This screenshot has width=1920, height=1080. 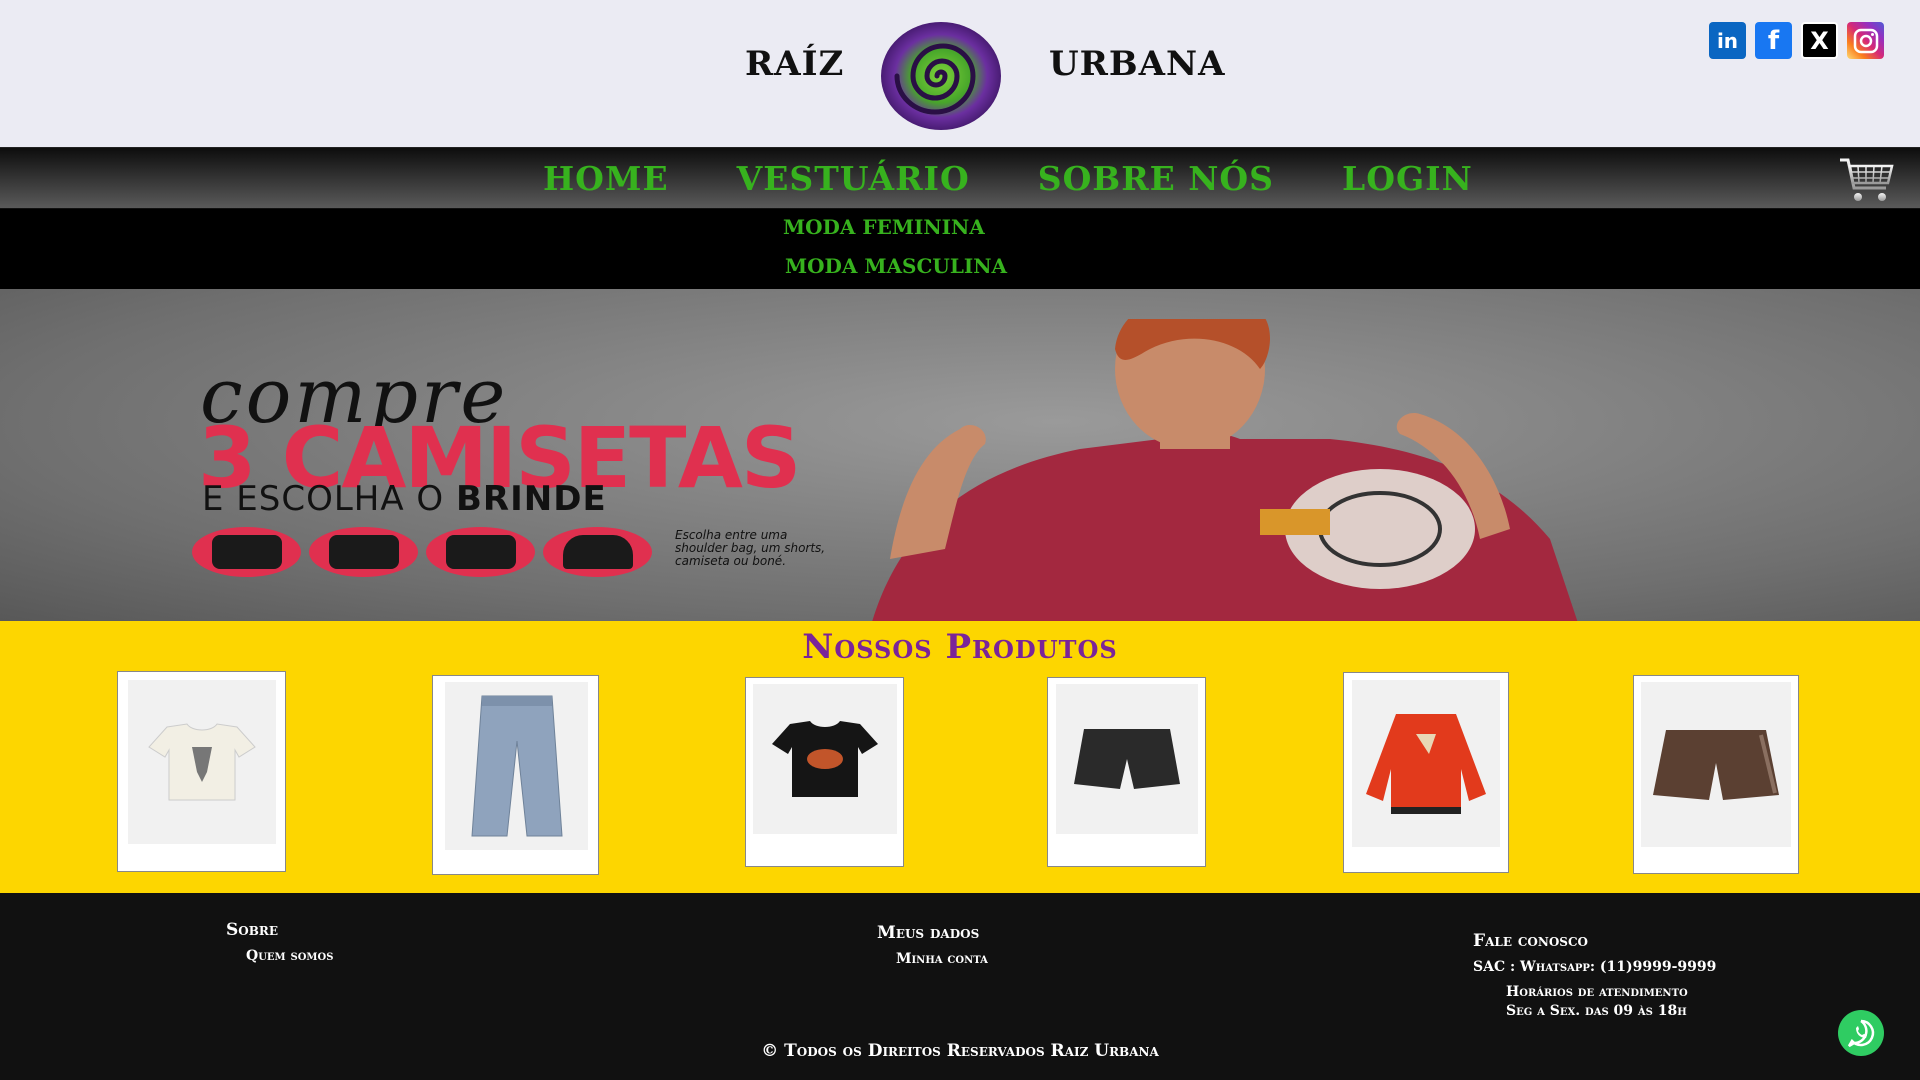 I want to click on gift-tshirt-icon, so click(x=480, y=552).